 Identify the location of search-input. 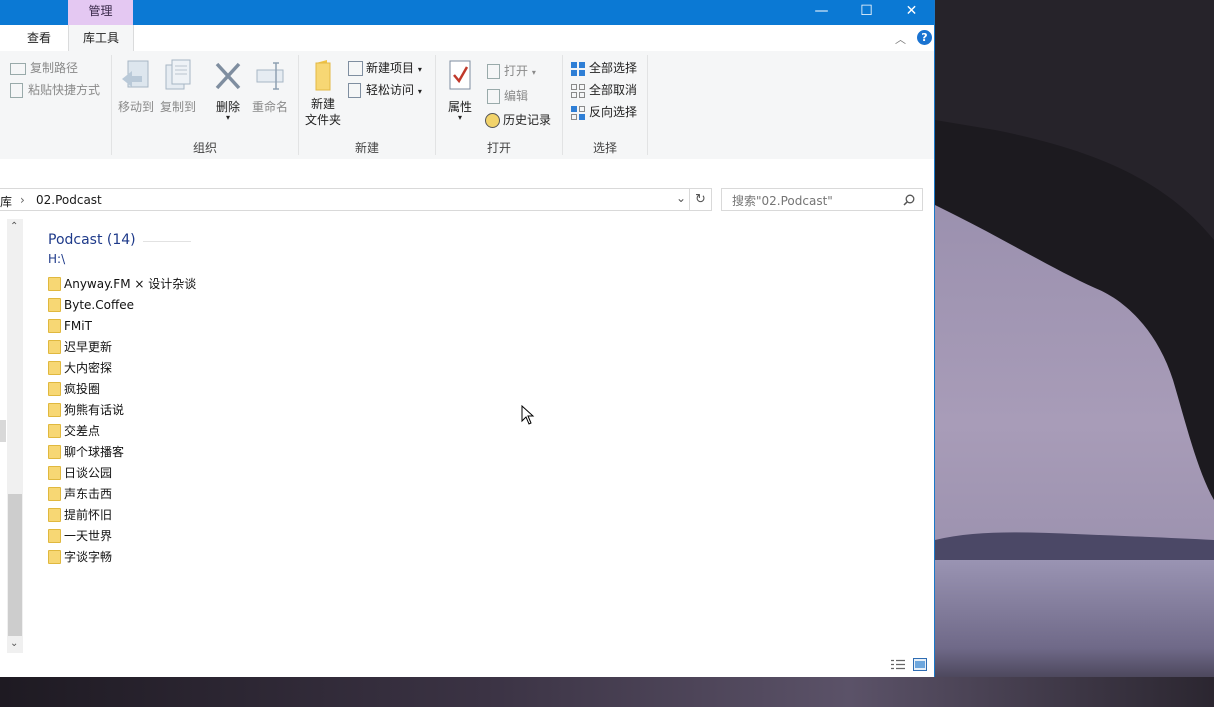
(812, 200).